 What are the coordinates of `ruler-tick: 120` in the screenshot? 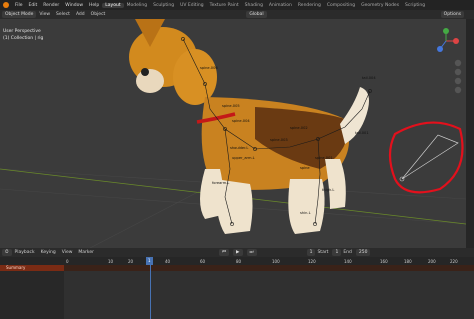 It's located at (312, 261).